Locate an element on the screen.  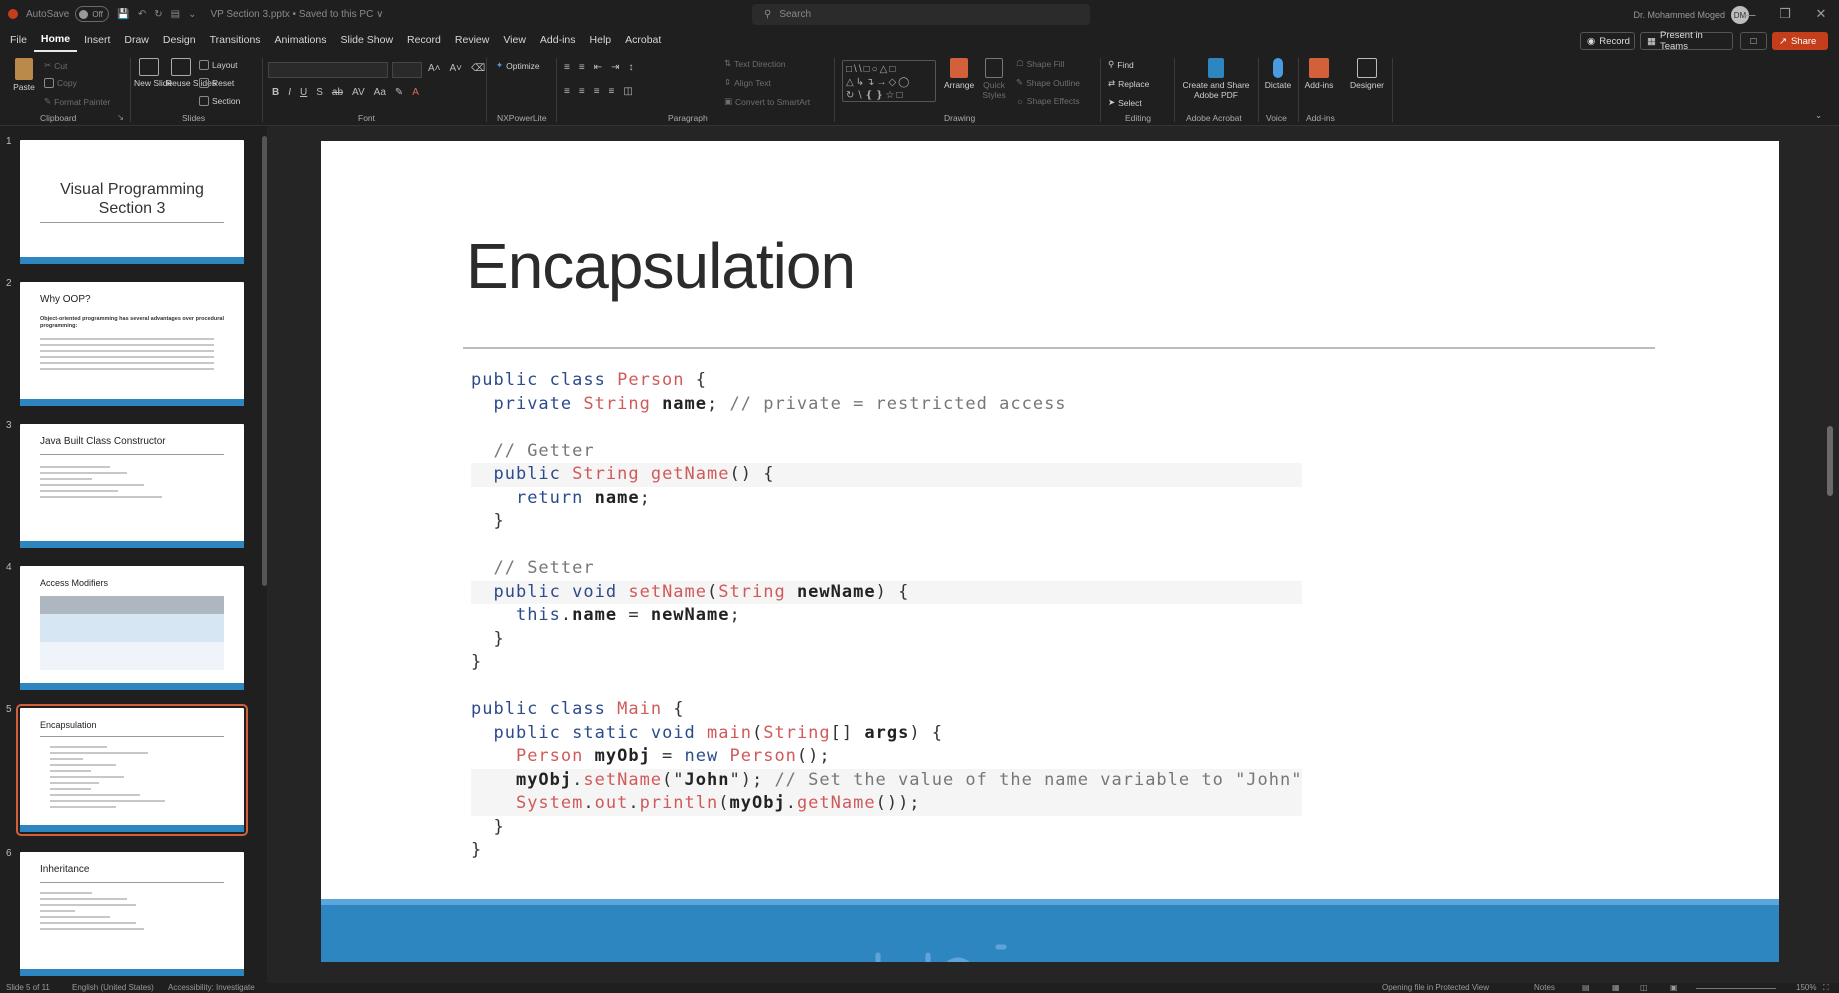
highlight-icon: ✎ is located at coordinates (399, 92).